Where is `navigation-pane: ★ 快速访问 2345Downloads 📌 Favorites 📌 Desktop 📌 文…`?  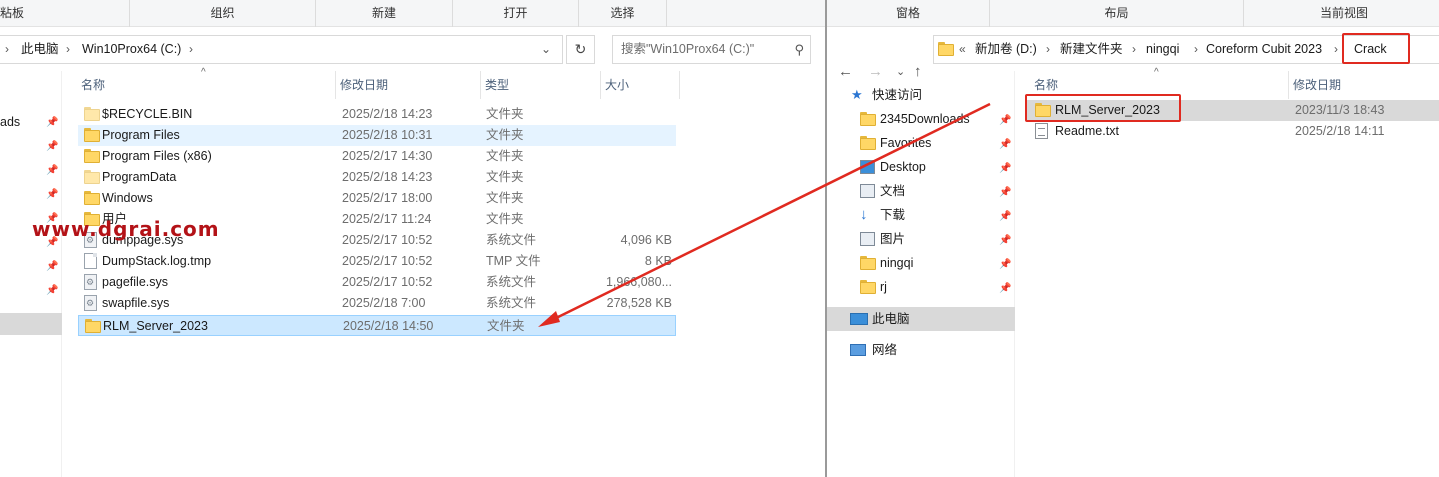
navigation-pane: ★ 快速访问 2345Downloads 📌 Favorites 📌 Desktop 📌 文… is located at coordinates (921, 274).